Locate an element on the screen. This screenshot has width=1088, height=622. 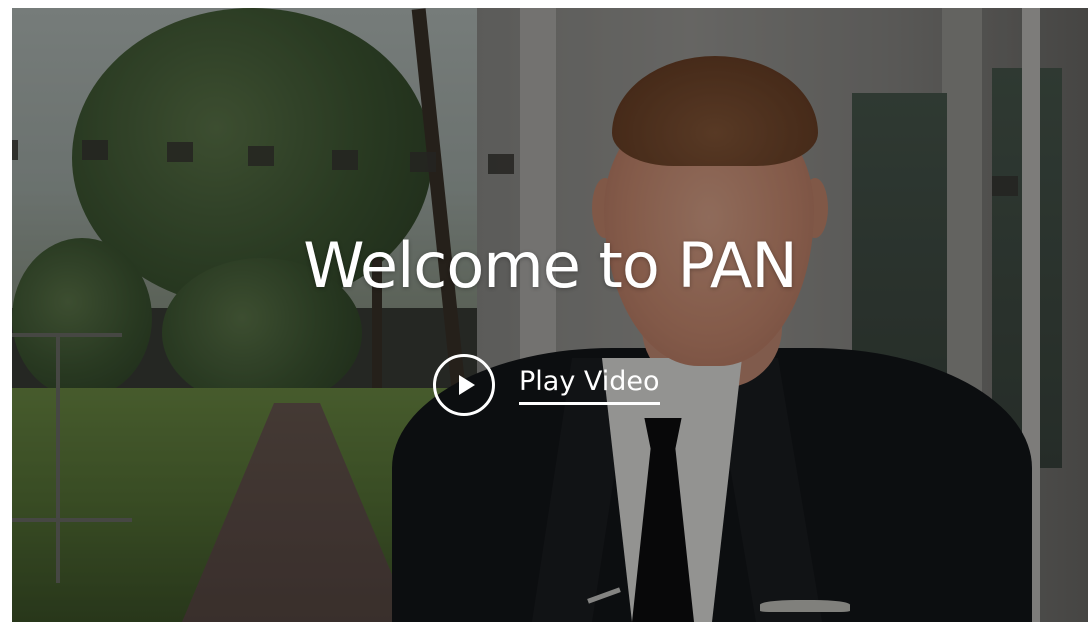
play-video-button: Play Video is located at coordinates (546, 385).